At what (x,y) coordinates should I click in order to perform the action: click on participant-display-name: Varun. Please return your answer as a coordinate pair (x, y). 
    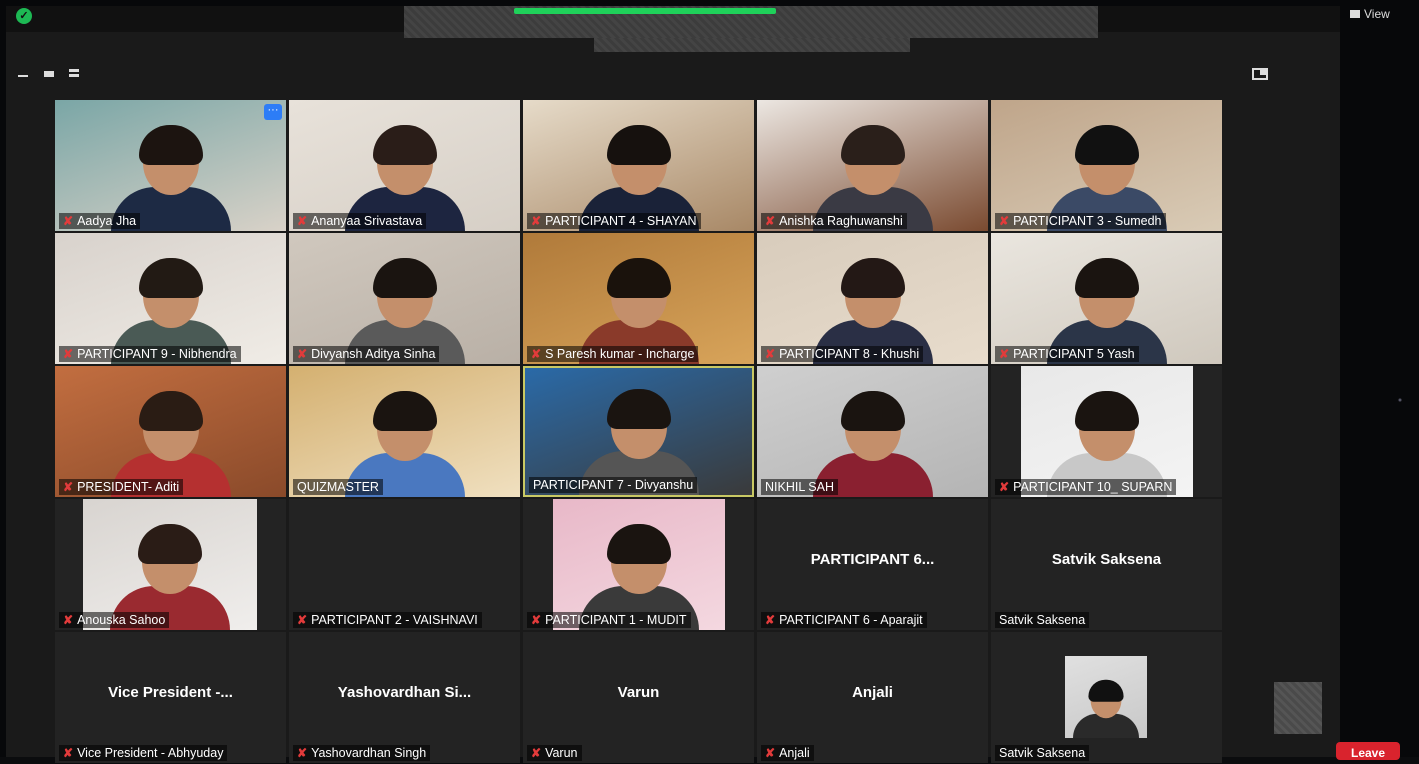
    Looking at the image, I should click on (638, 692).